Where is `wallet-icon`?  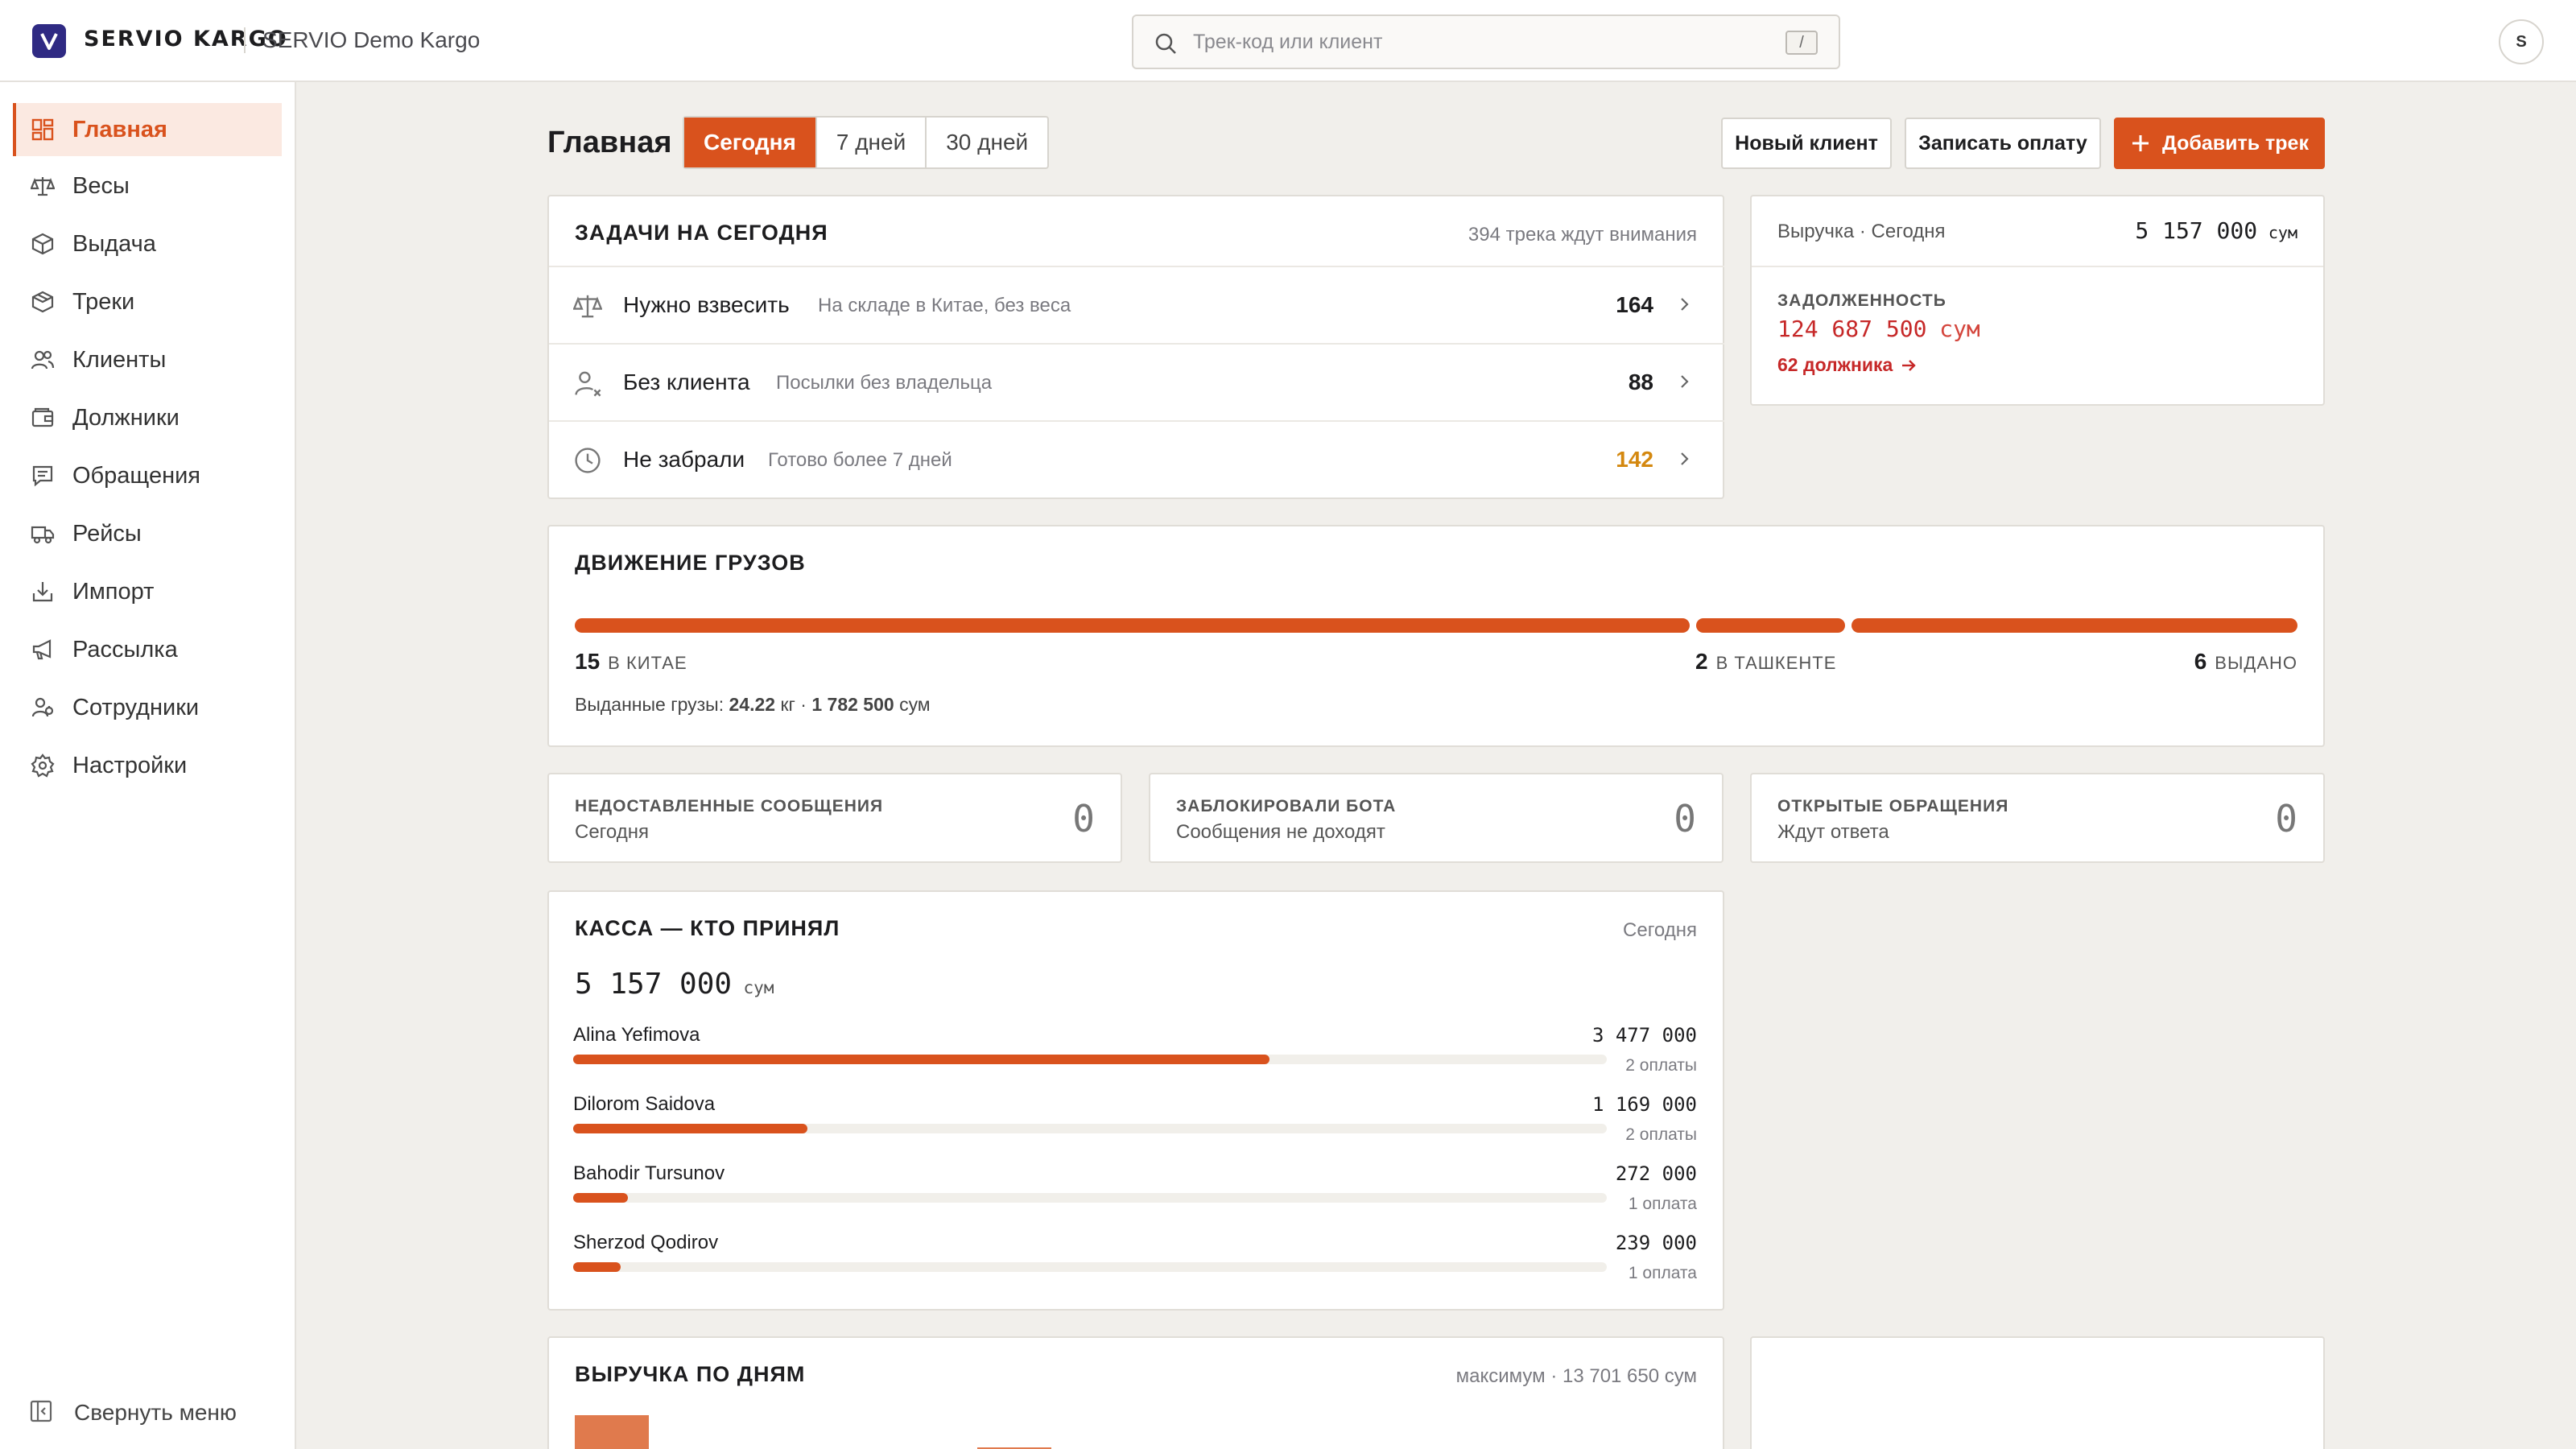
wallet-icon is located at coordinates (42, 417).